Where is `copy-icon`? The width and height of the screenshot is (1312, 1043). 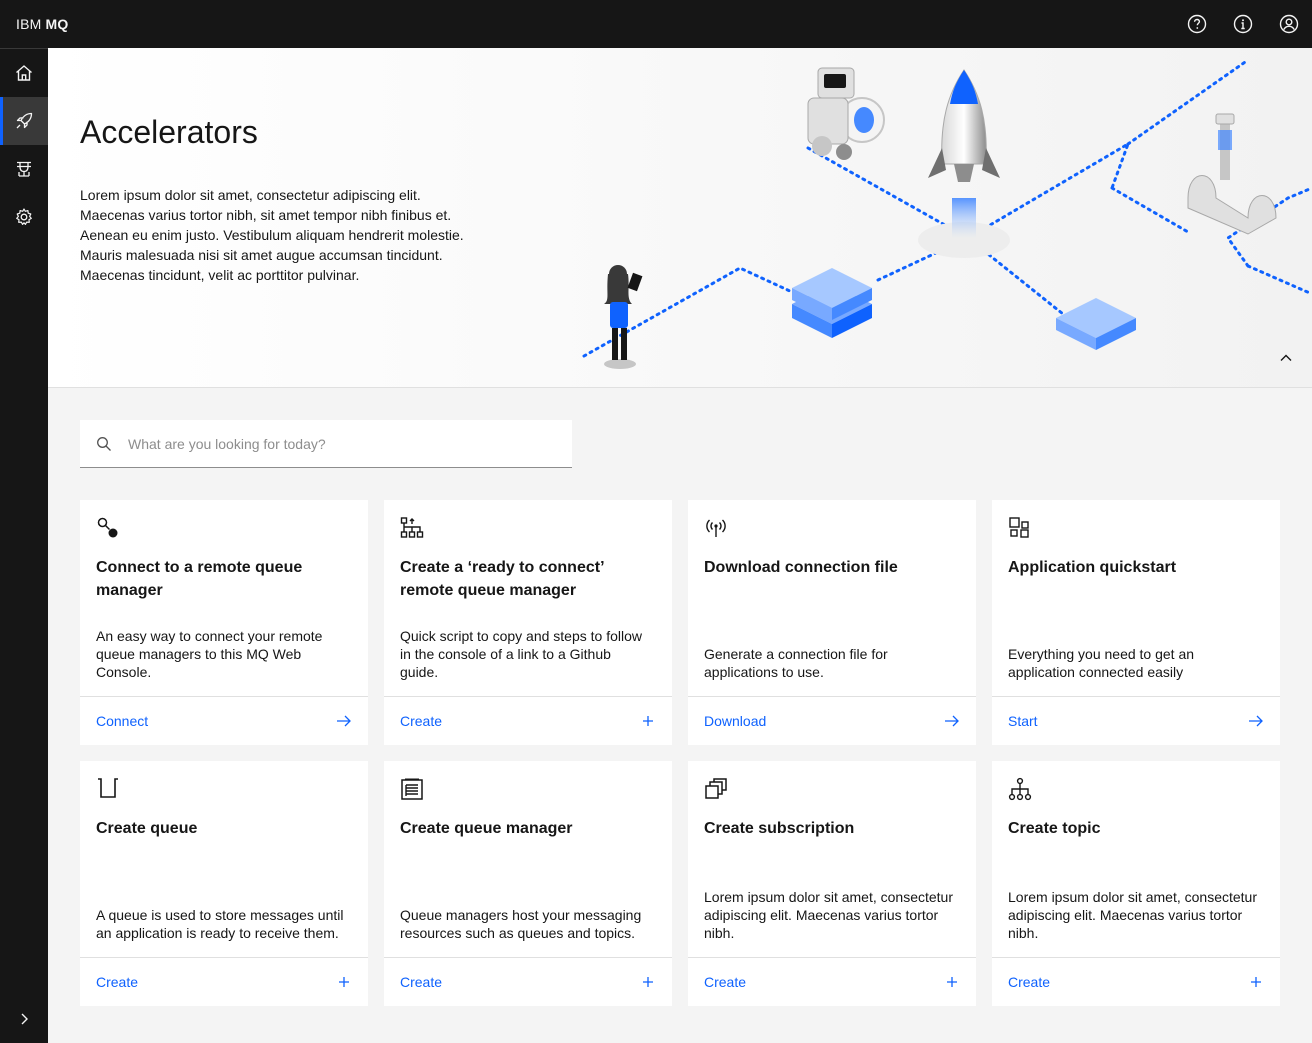
copy-icon is located at coordinates (716, 788).